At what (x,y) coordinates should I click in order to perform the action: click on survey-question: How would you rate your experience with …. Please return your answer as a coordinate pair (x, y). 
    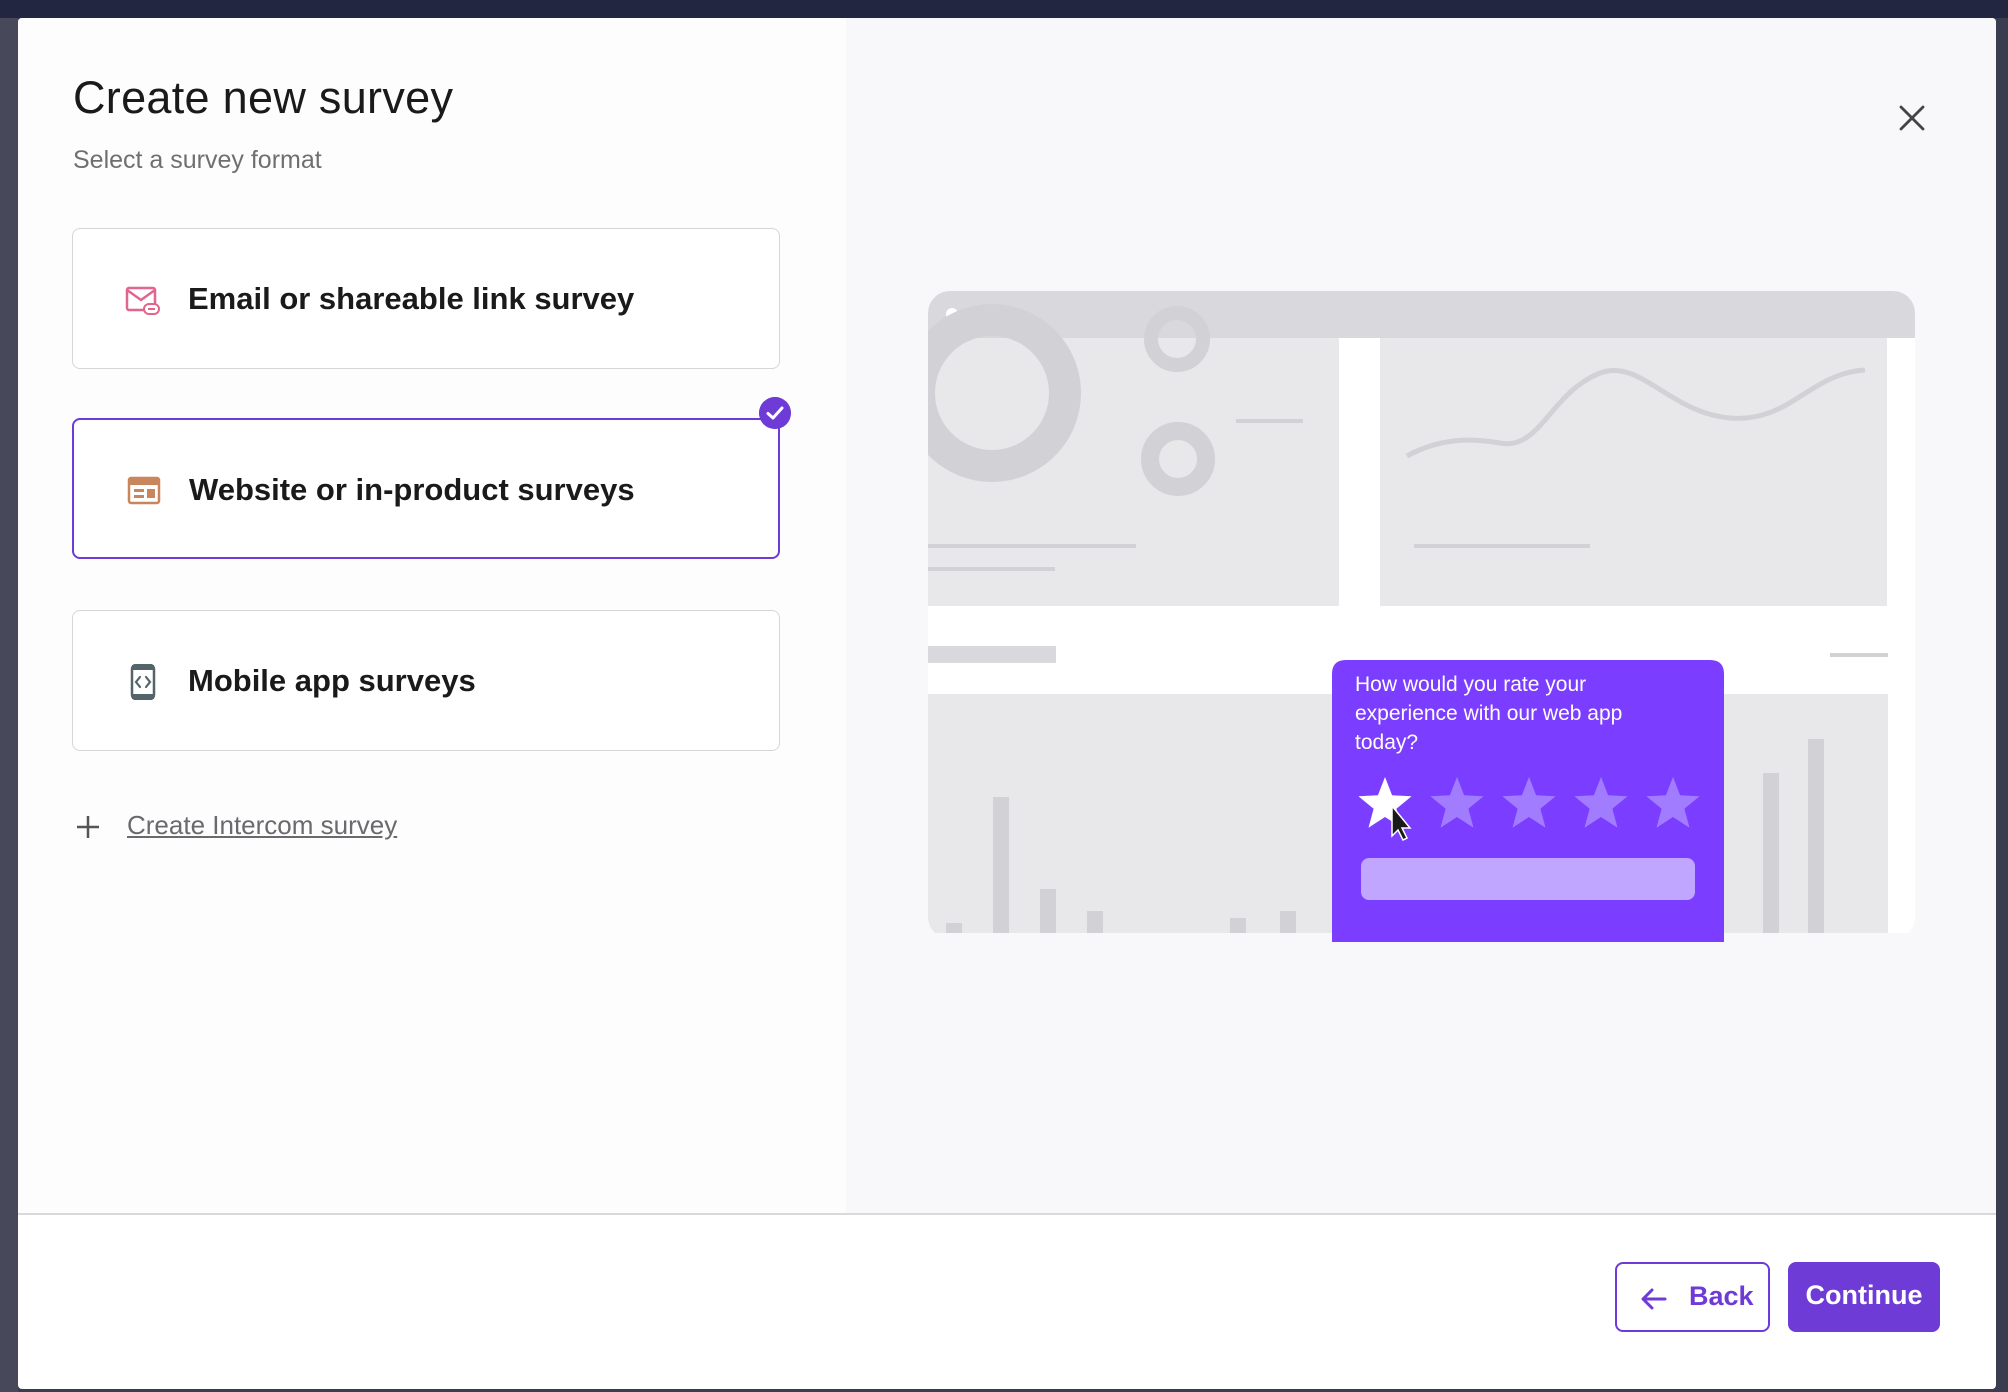
    Looking at the image, I should click on (1489, 713).